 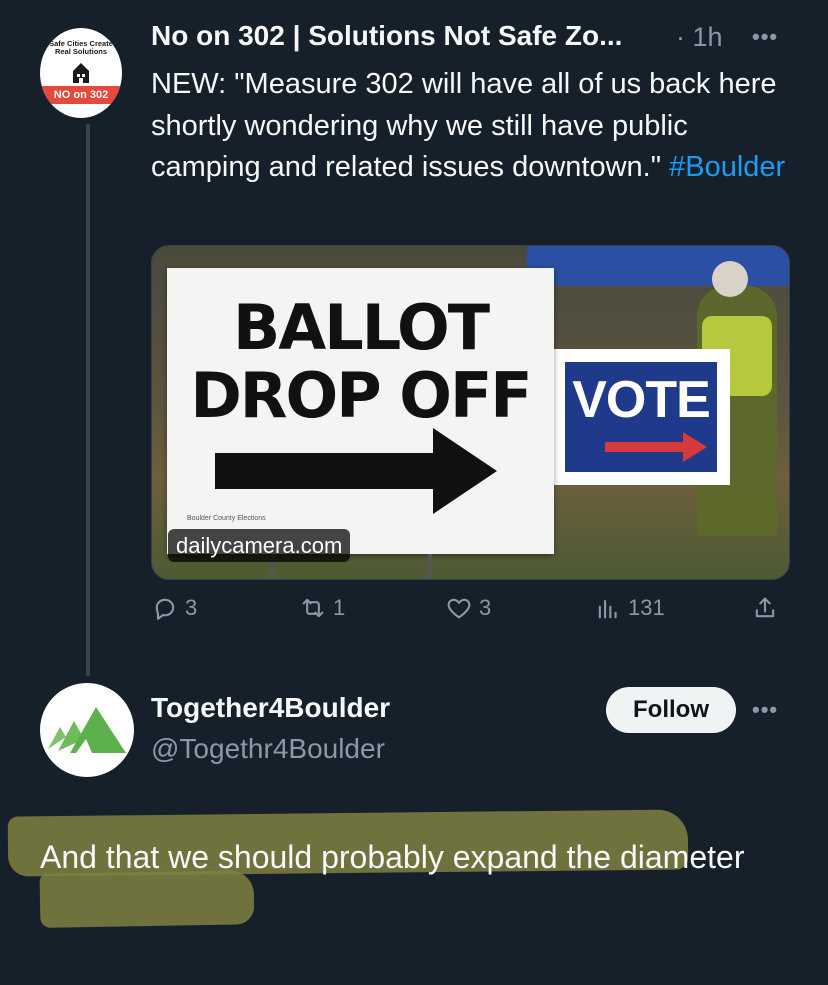 I want to click on ballot-sign-text: BALLOT DROP OFF, so click(x=360, y=362).